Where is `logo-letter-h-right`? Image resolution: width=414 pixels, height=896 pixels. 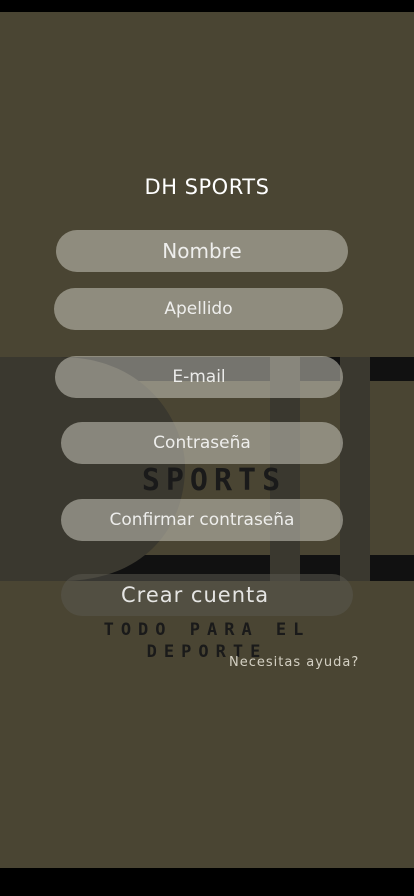
logo-letter-h-right is located at coordinates (355, 469).